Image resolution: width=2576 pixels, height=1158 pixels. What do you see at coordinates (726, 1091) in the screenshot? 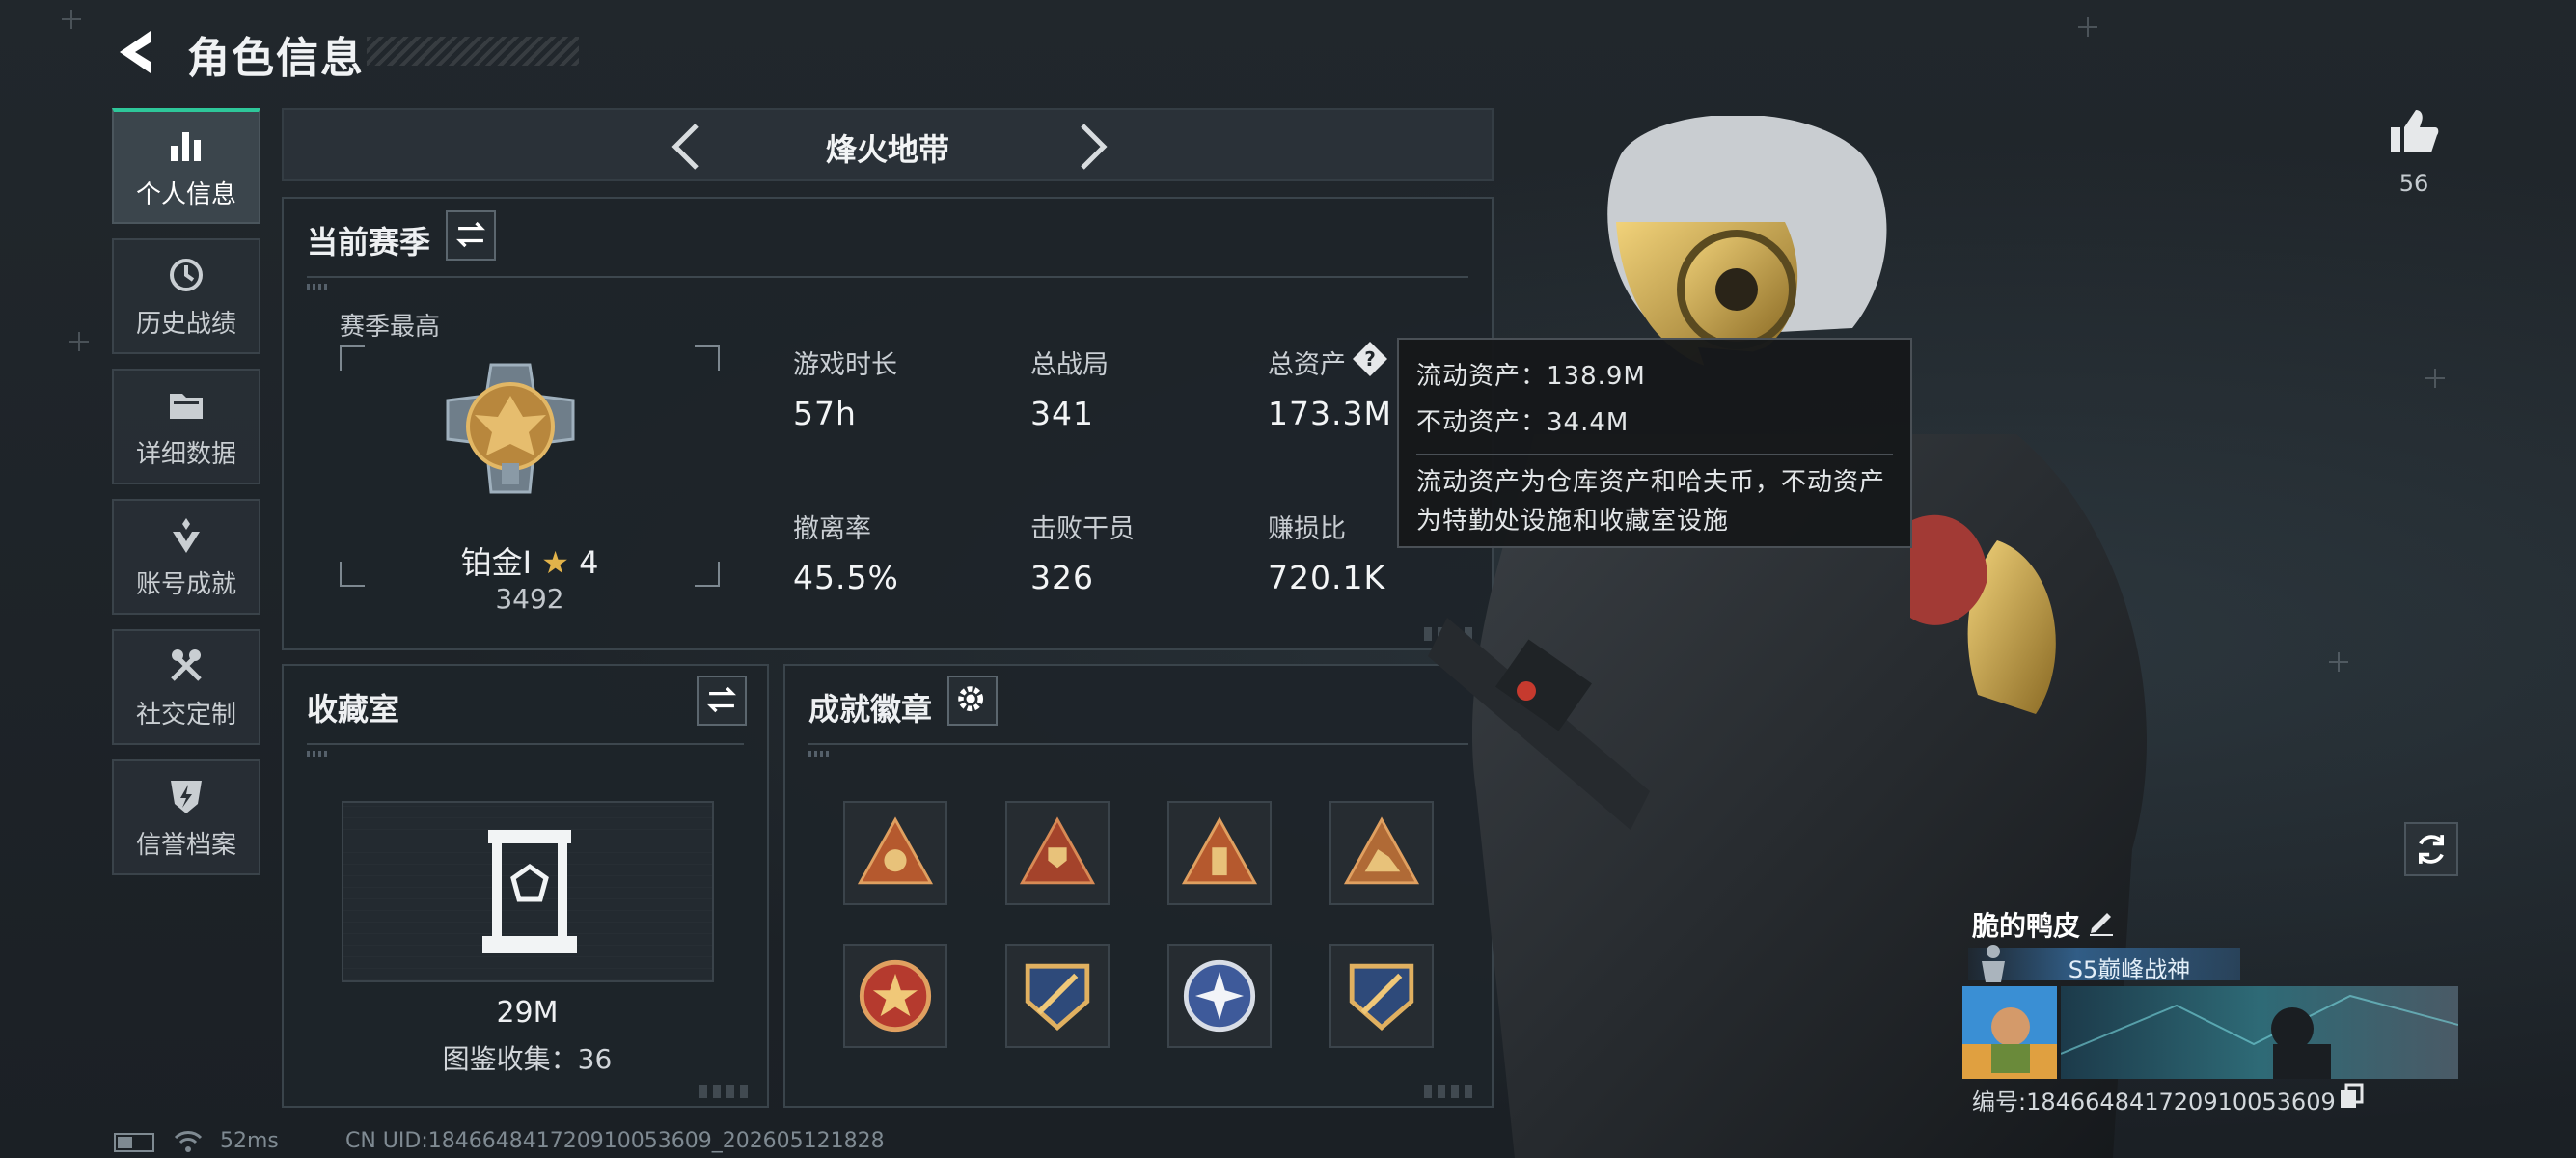
I see `corner-decoration` at bounding box center [726, 1091].